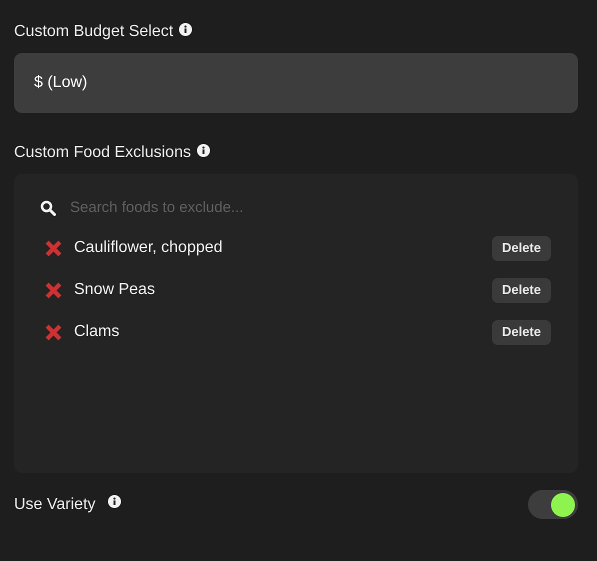 The width and height of the screenshot is (597, 561). What do you see at coordinates (102, 153) in the screenshot?
I see `field-label: Custom Food Exclusions` at bounding box center [102, 153].